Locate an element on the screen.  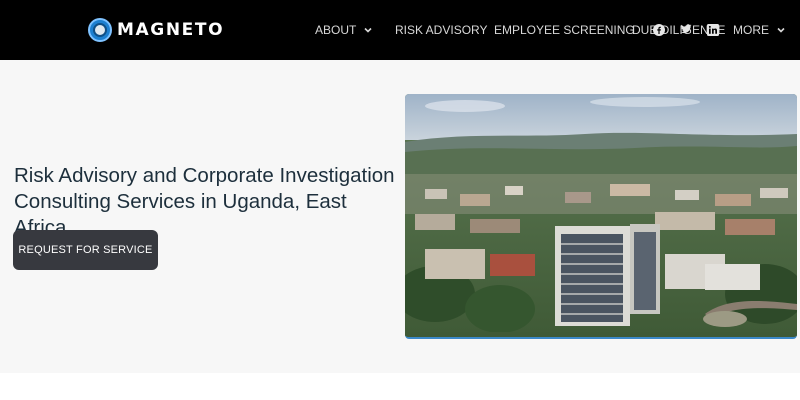
nav-risk-advisory-label: RISK ADVISORY is located at coordinates (441, 30).